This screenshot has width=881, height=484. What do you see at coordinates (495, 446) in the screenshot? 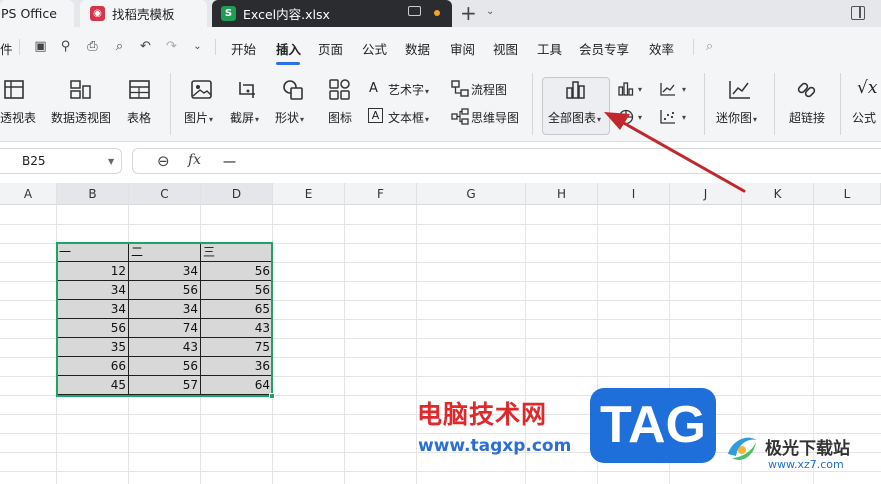
I see `watermark-url: www.tagxp.com` at bounding box center [495, 446].